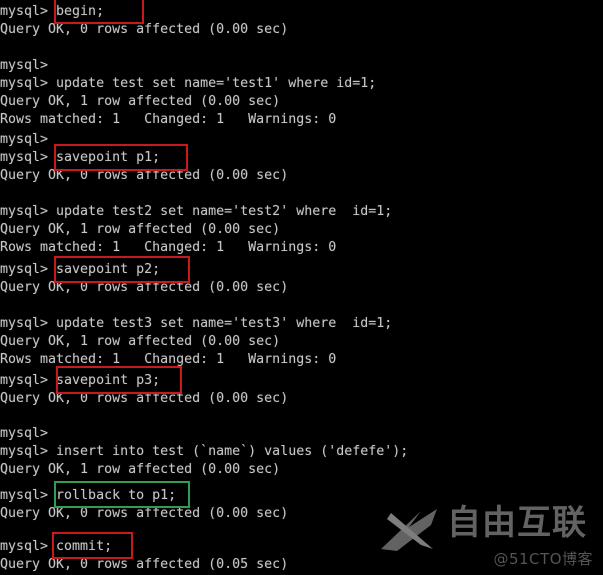 The width and height of the screenshot is (603, 575). I want to click on watermark-attribution: @51CTO博客, so click(543, 559).